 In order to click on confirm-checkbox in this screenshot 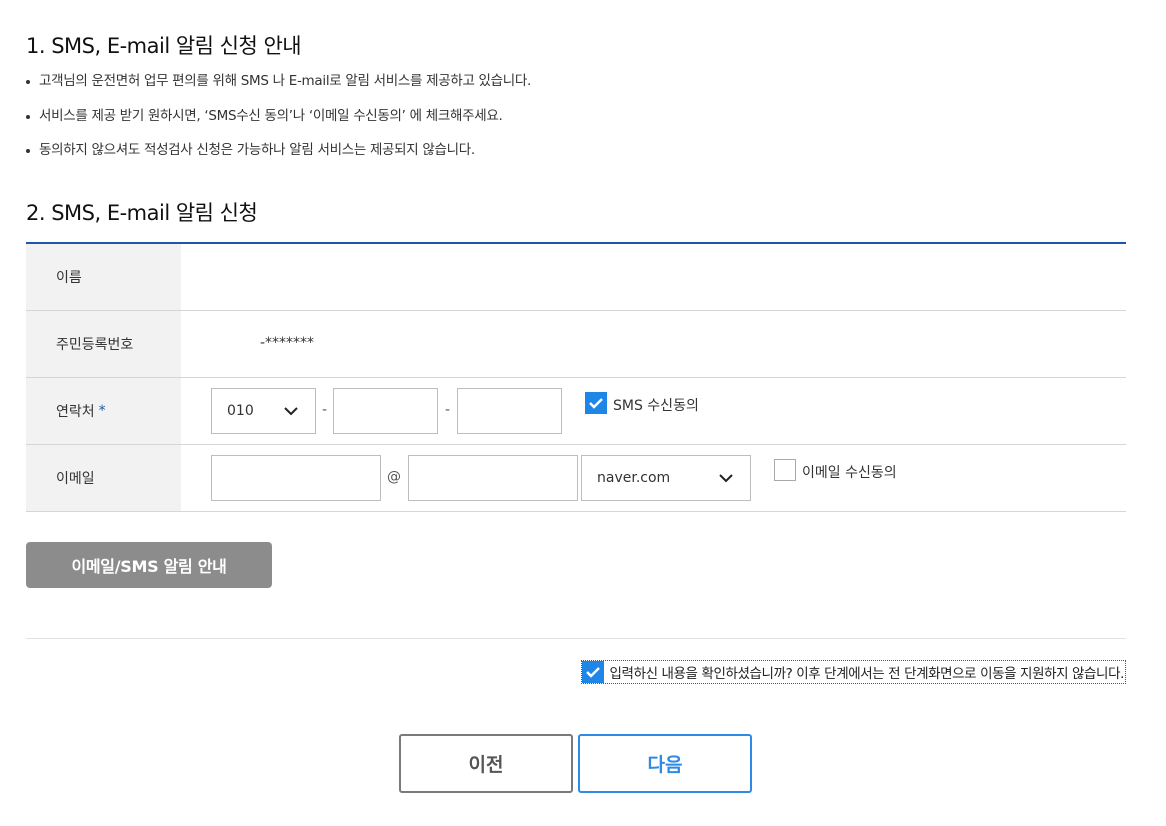, I will do `click(592, 672)`.